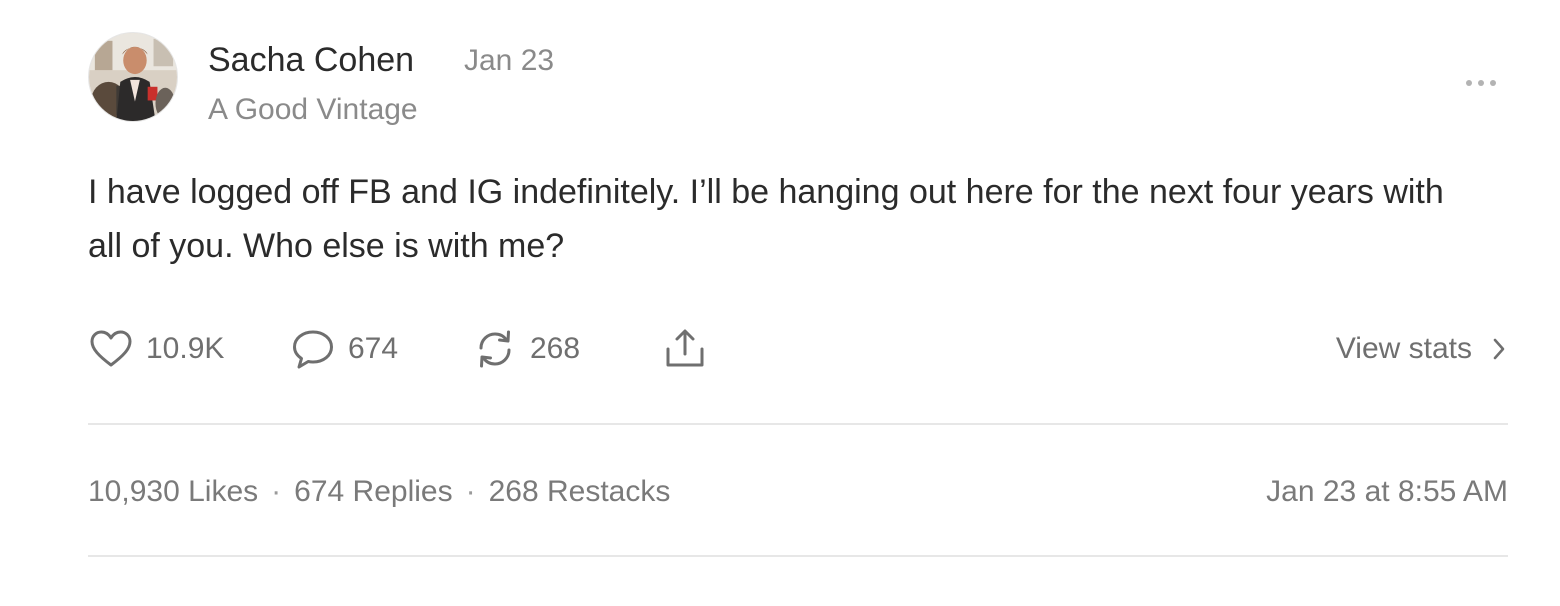 This screenshot has width=1560, height=606. What do you see at coordinates (580, 492) in the screenshot?
I see `restacks-summary: 268 Restacks` at bounding box center [580, 492].